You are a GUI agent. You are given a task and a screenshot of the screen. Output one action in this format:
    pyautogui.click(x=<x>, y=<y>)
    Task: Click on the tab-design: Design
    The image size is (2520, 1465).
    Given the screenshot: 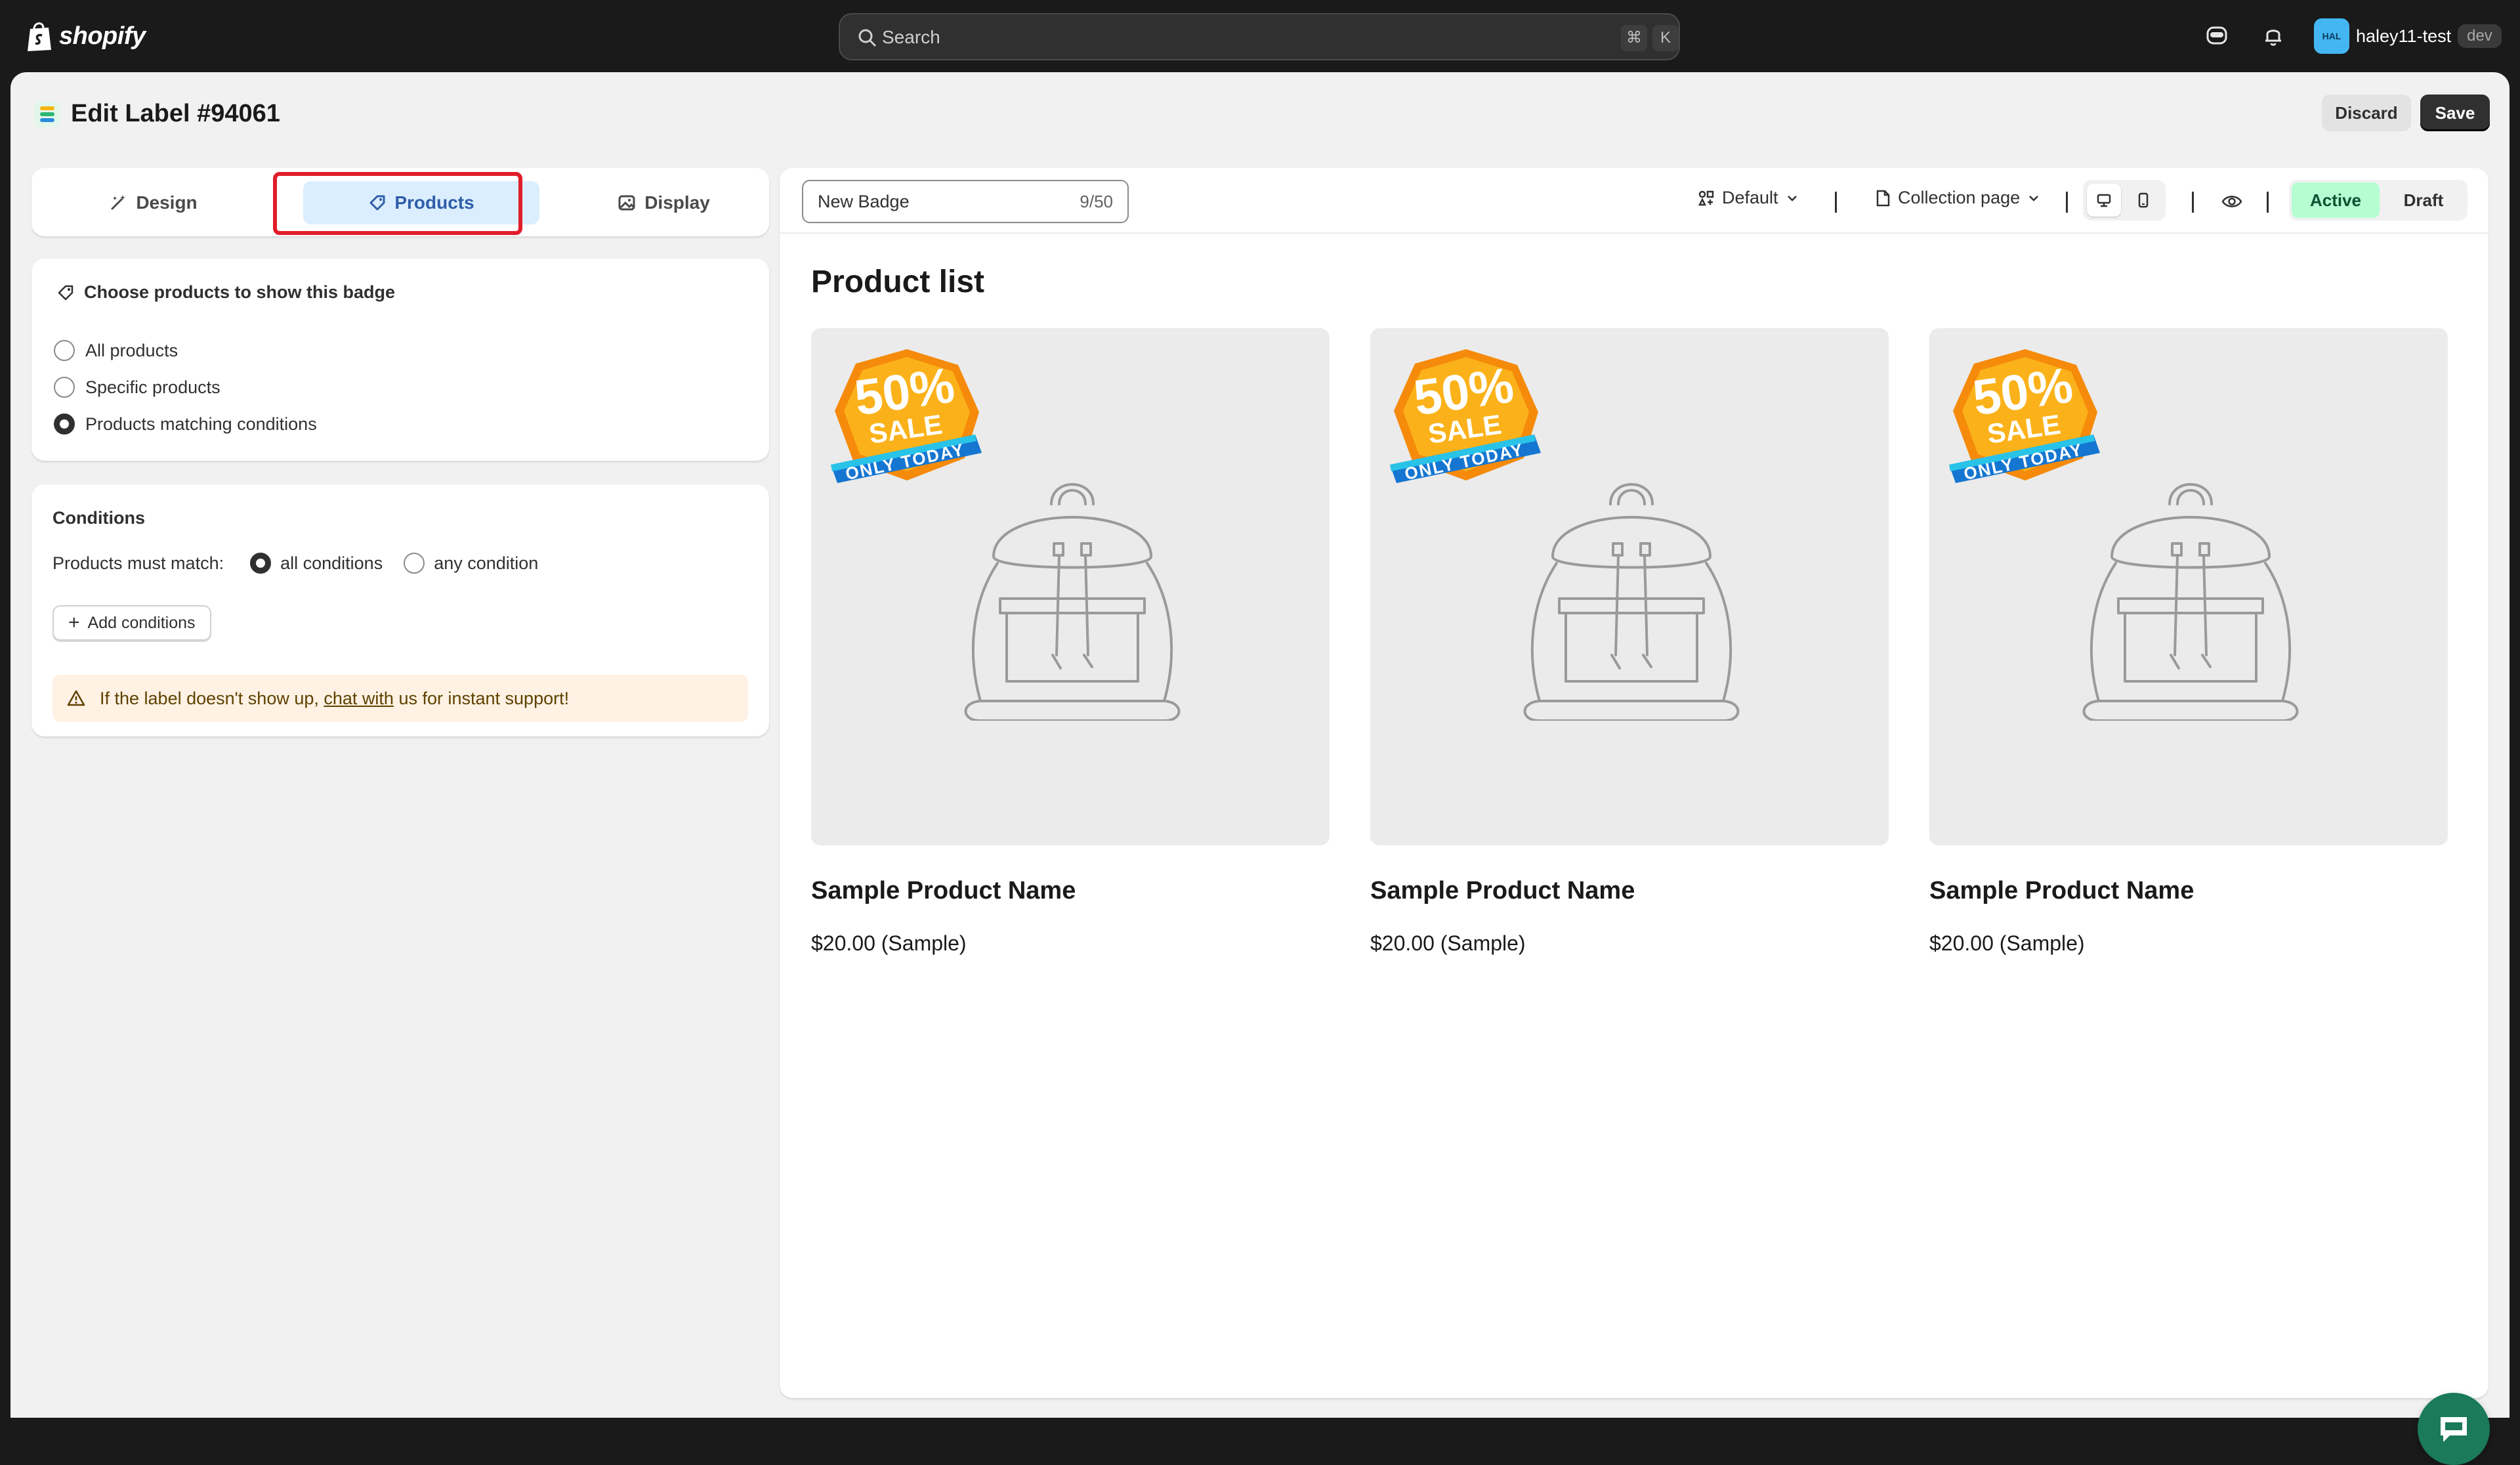 What is the action you would take?
    pyautogui.click(x=153, y=202)
    